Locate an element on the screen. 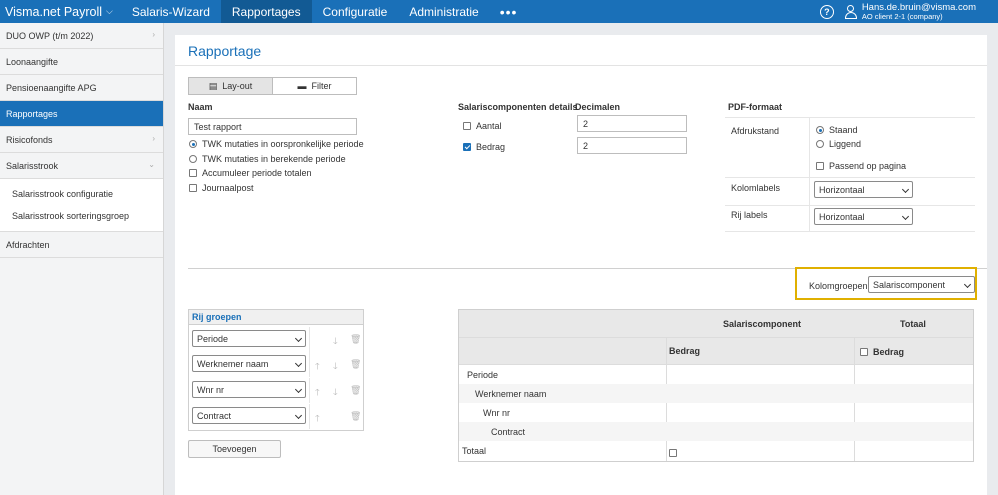  totaal-checkbox is located at coordinates (675, 453).